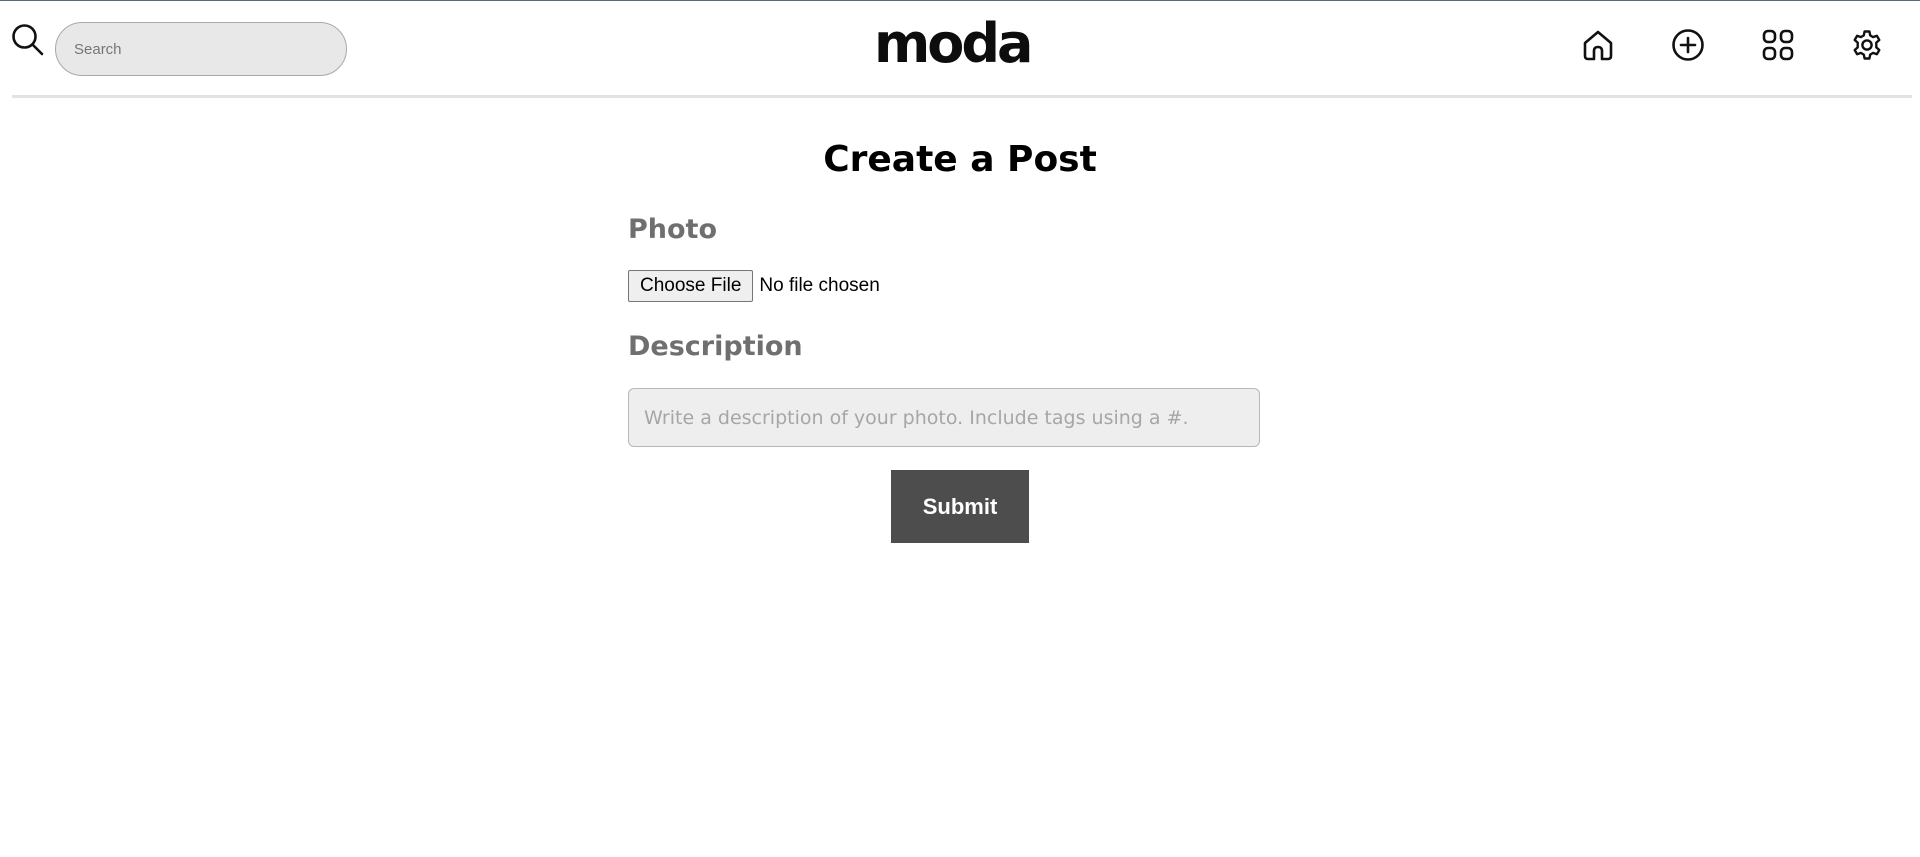  I want to click on home-icon, so click(1598, 45).